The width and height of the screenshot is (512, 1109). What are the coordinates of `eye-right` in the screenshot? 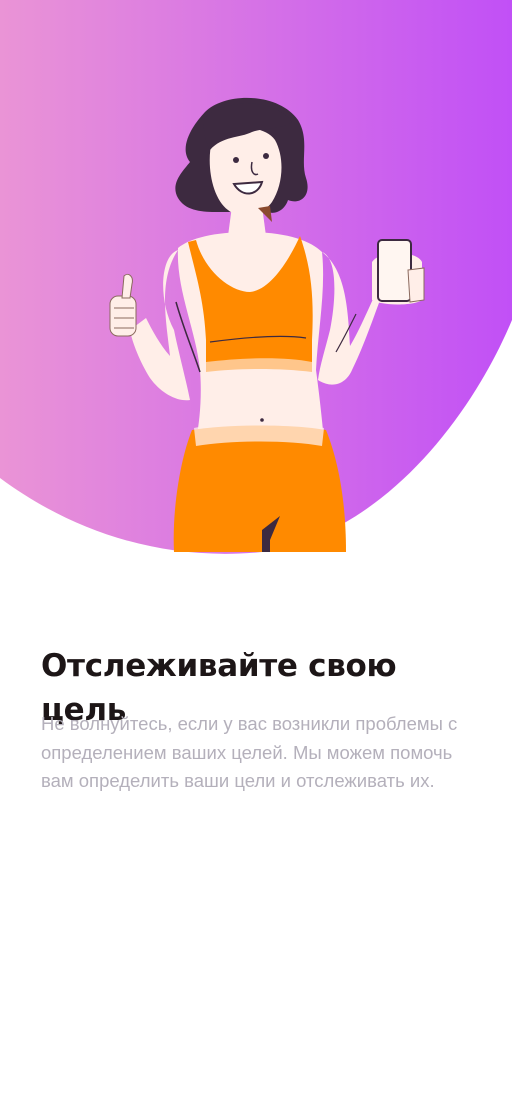 It's located at (266, 156).